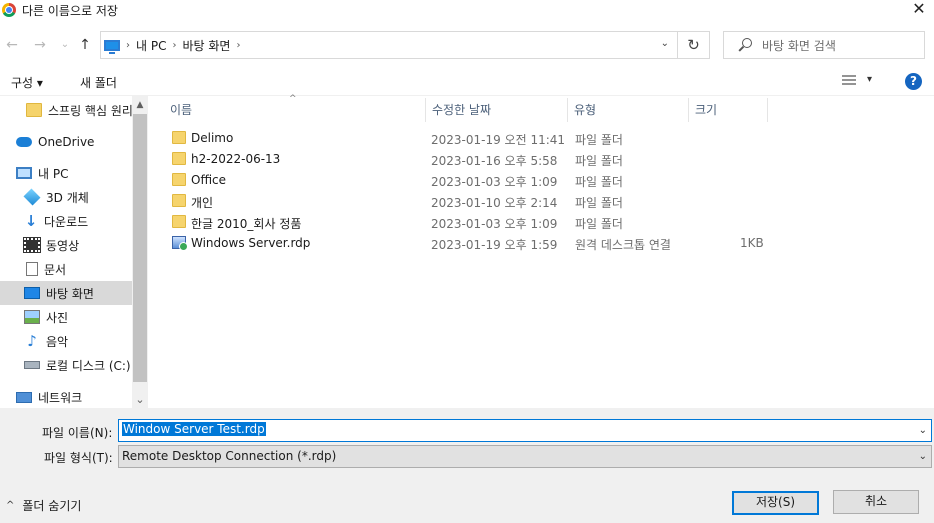 The image size is (934, 523). I want to click on sidebar-item-label: 사진, so click(57, 317).